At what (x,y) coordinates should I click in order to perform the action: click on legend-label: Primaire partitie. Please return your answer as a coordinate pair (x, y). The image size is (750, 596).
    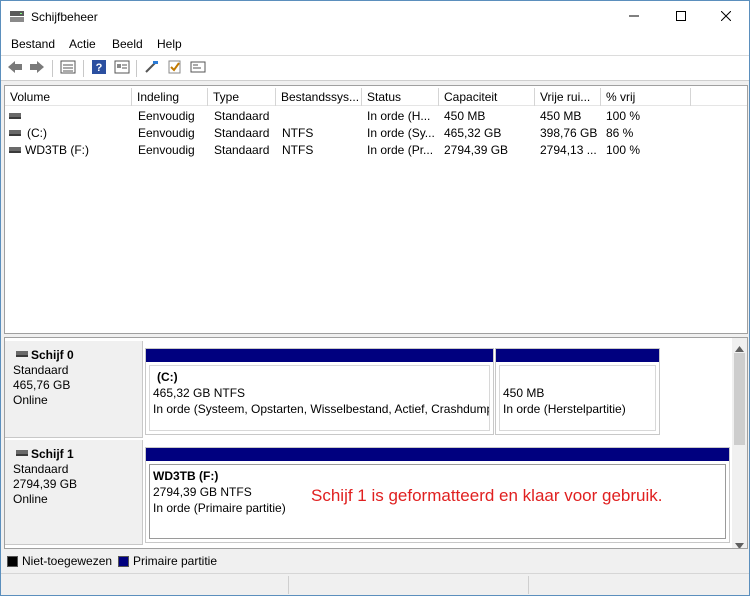
    Looking at the image, I should click on (175, 561).